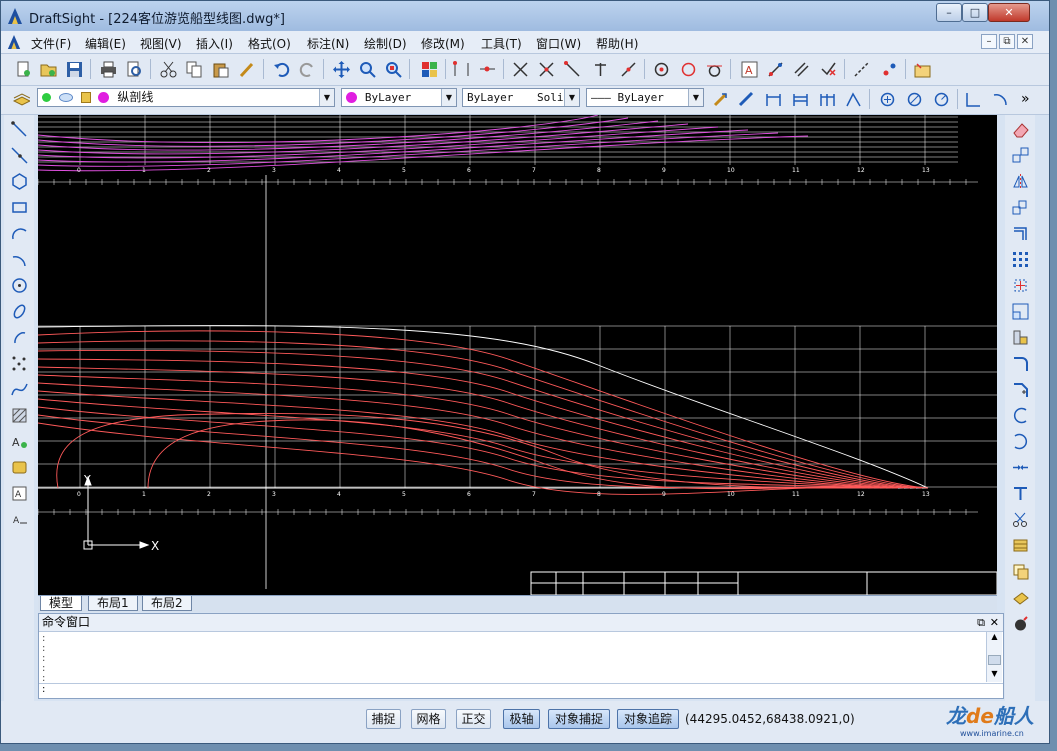  I want to click on close-icon: ✕, so click(994, 622).